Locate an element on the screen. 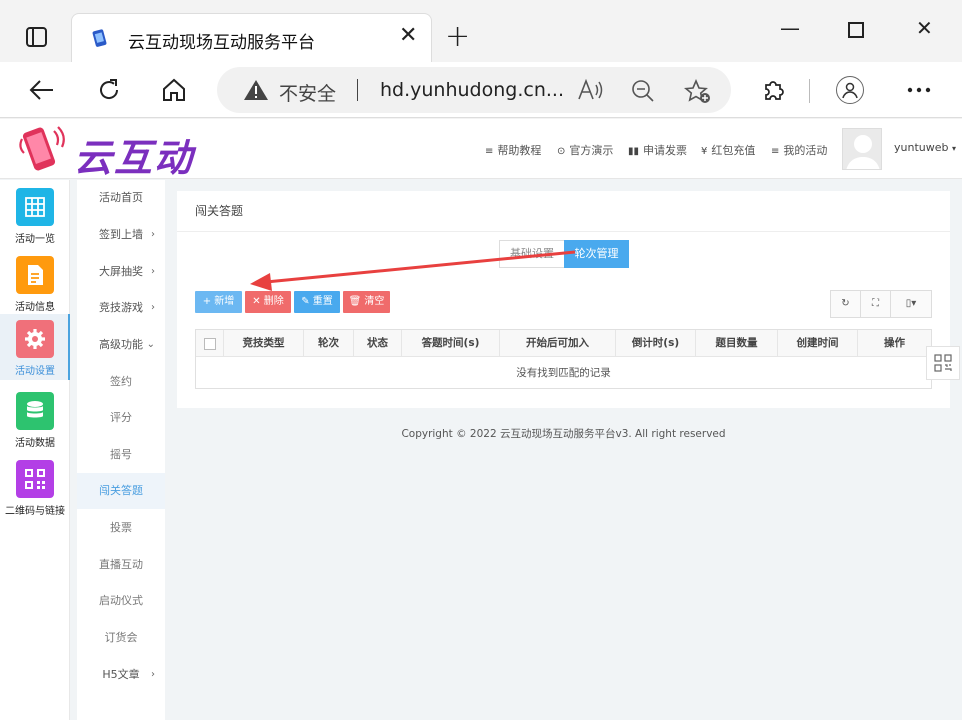  submenu-label: 闯关答题 is located at coordinates (121, 490).